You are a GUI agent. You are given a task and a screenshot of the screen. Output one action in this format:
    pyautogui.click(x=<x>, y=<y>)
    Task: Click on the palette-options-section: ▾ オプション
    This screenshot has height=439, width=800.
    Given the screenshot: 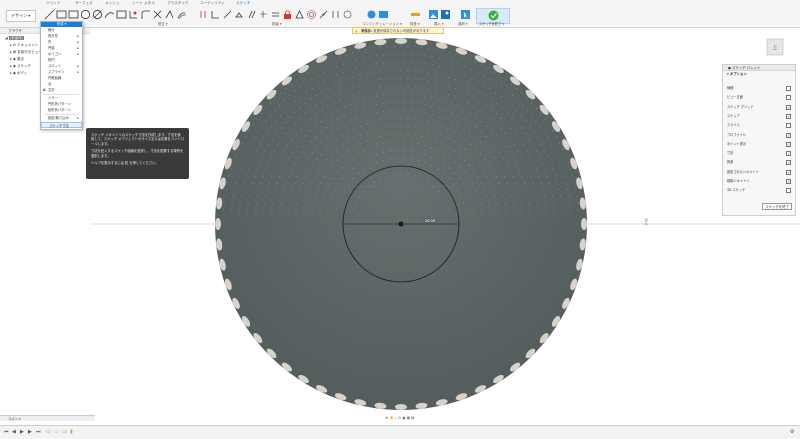 What is the action you would take?
    pyautogui.click(x=759, y=74)
    